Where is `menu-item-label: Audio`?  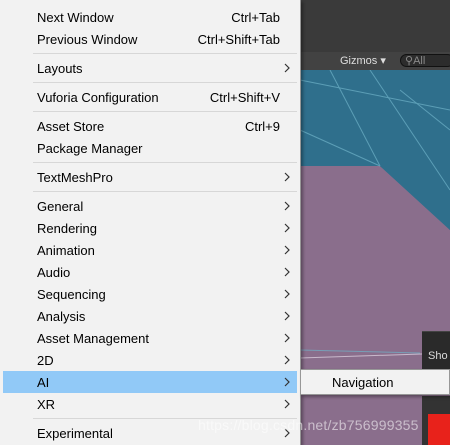 menu-item-label: Audio is located at coordinates (54, 272).